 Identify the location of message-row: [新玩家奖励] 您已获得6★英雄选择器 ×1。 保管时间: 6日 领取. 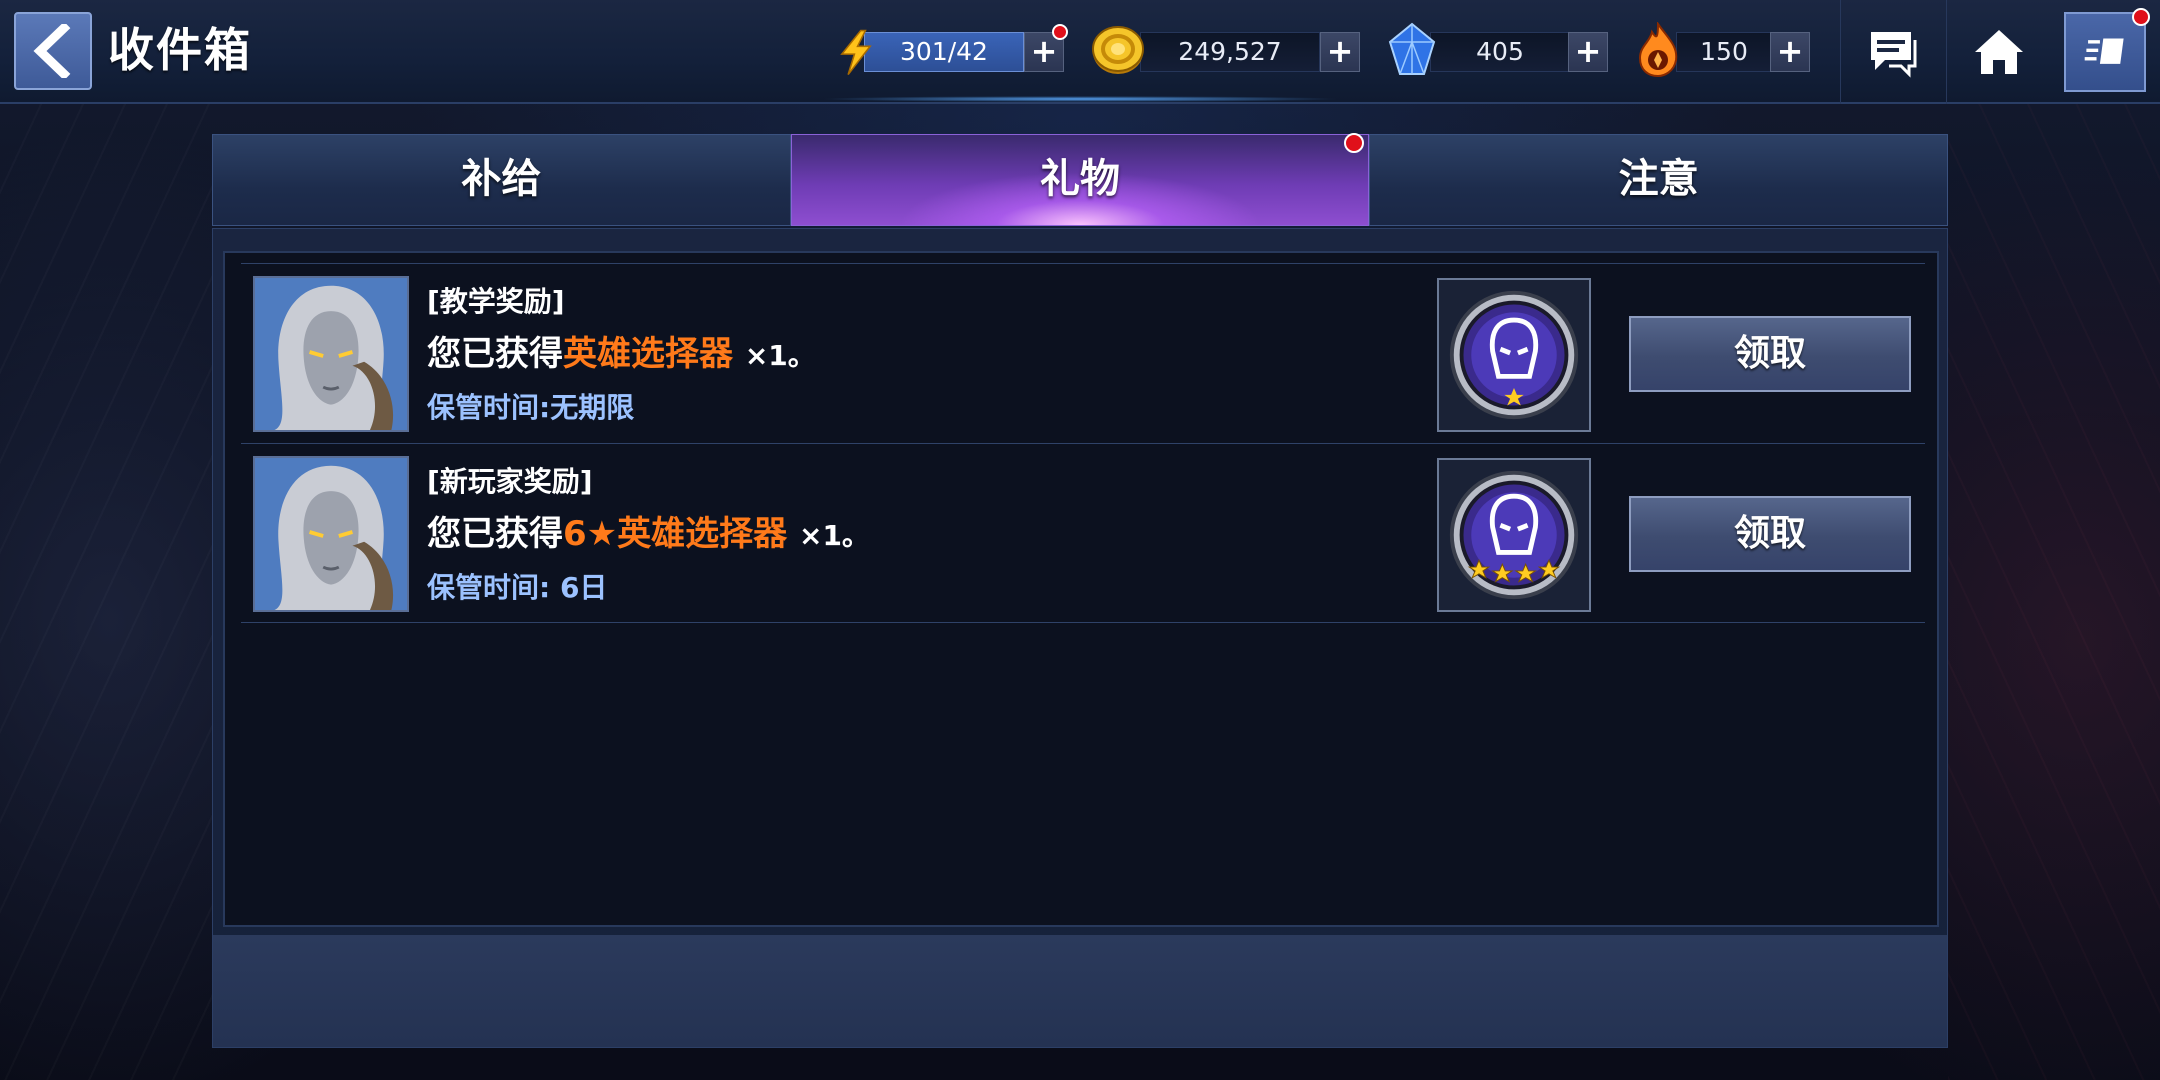
(1083, 533).